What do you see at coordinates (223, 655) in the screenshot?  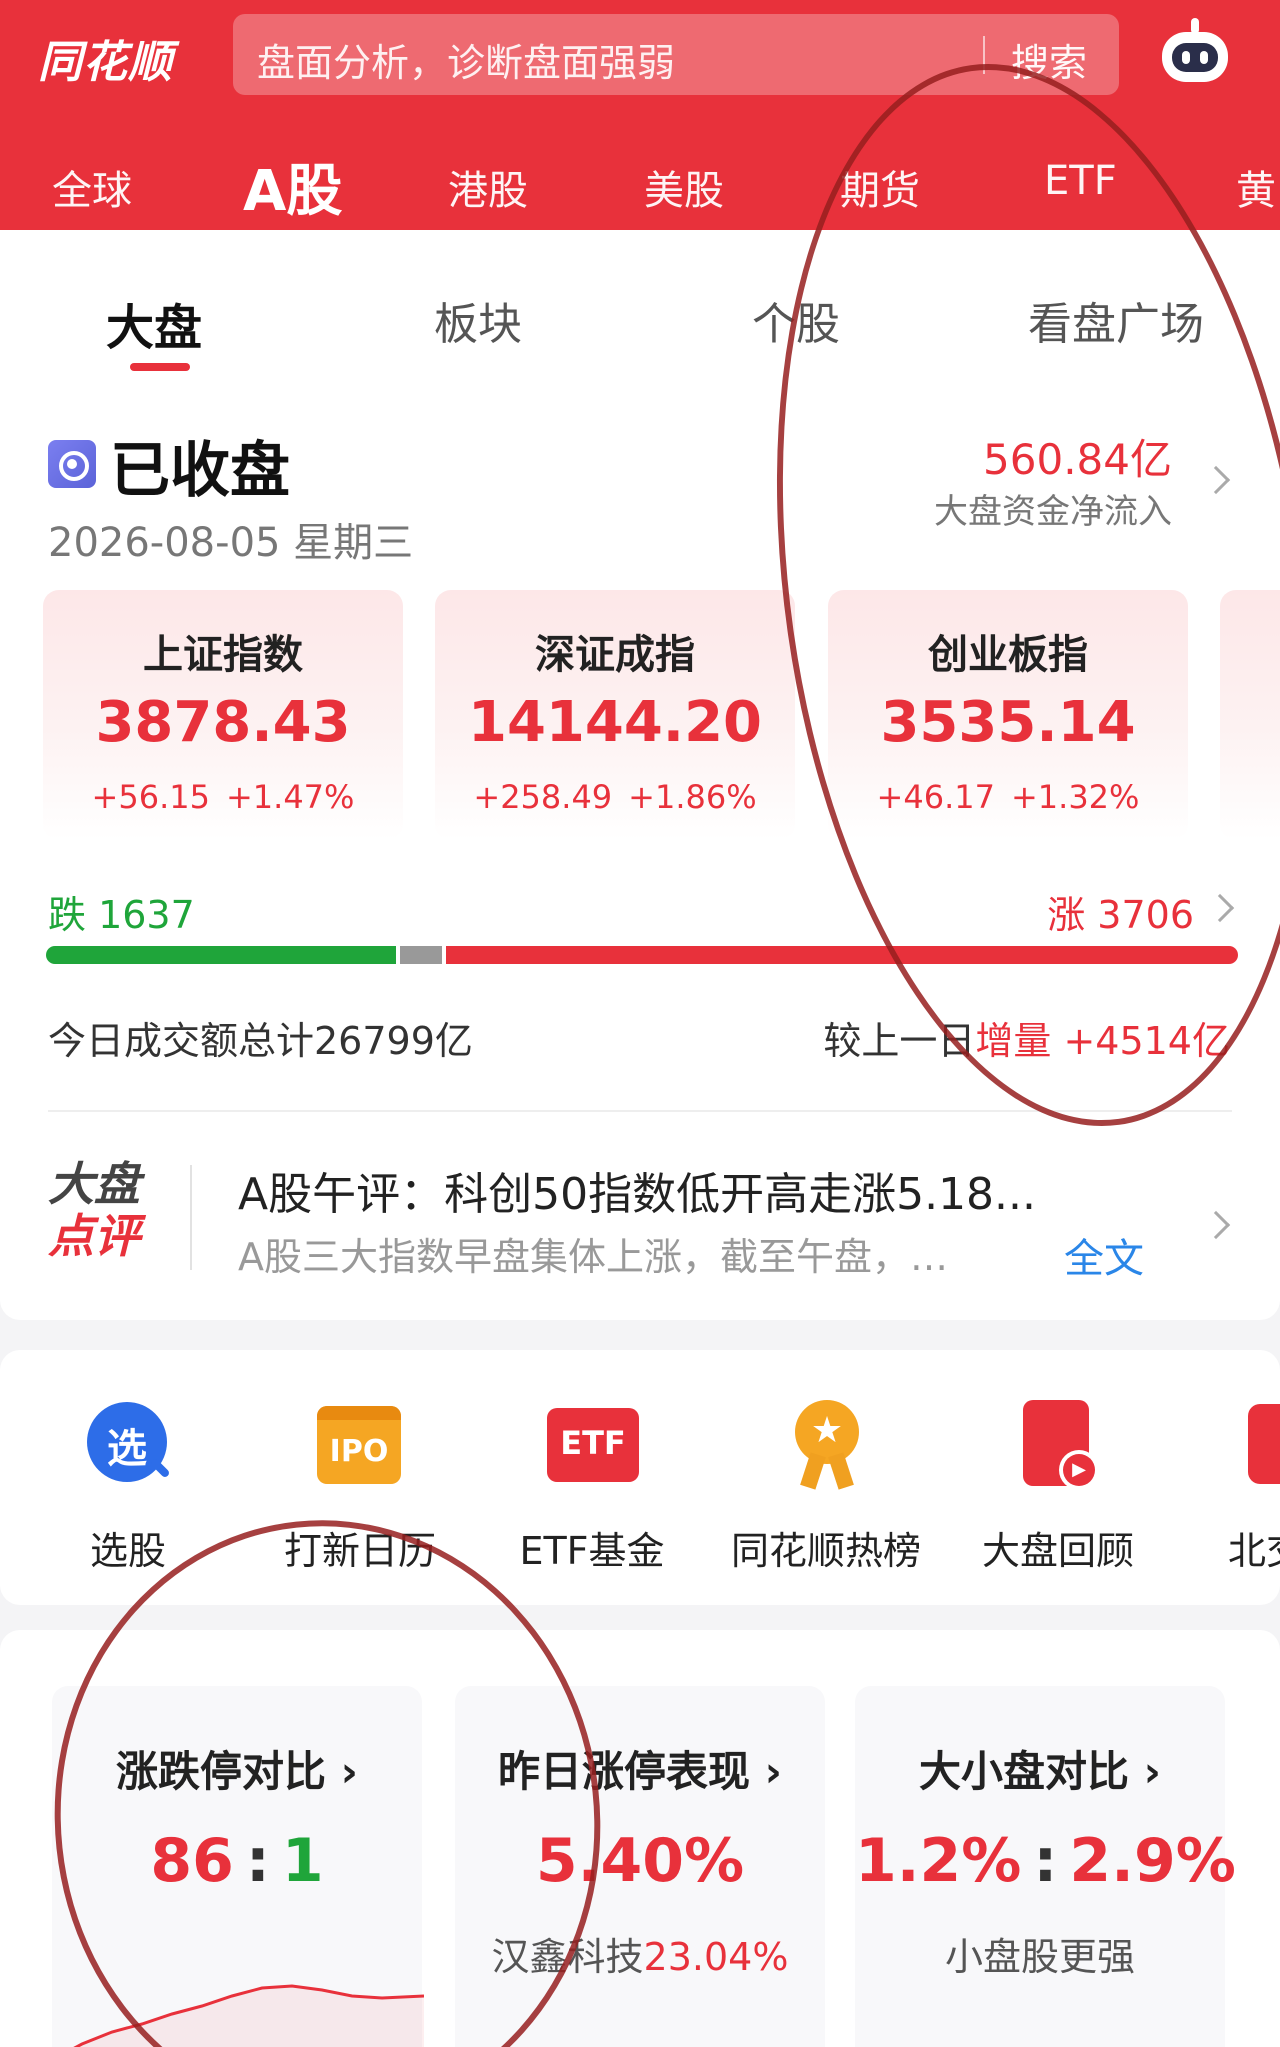 I see `index-name: 上证指数` at bounding box center [223, 655].